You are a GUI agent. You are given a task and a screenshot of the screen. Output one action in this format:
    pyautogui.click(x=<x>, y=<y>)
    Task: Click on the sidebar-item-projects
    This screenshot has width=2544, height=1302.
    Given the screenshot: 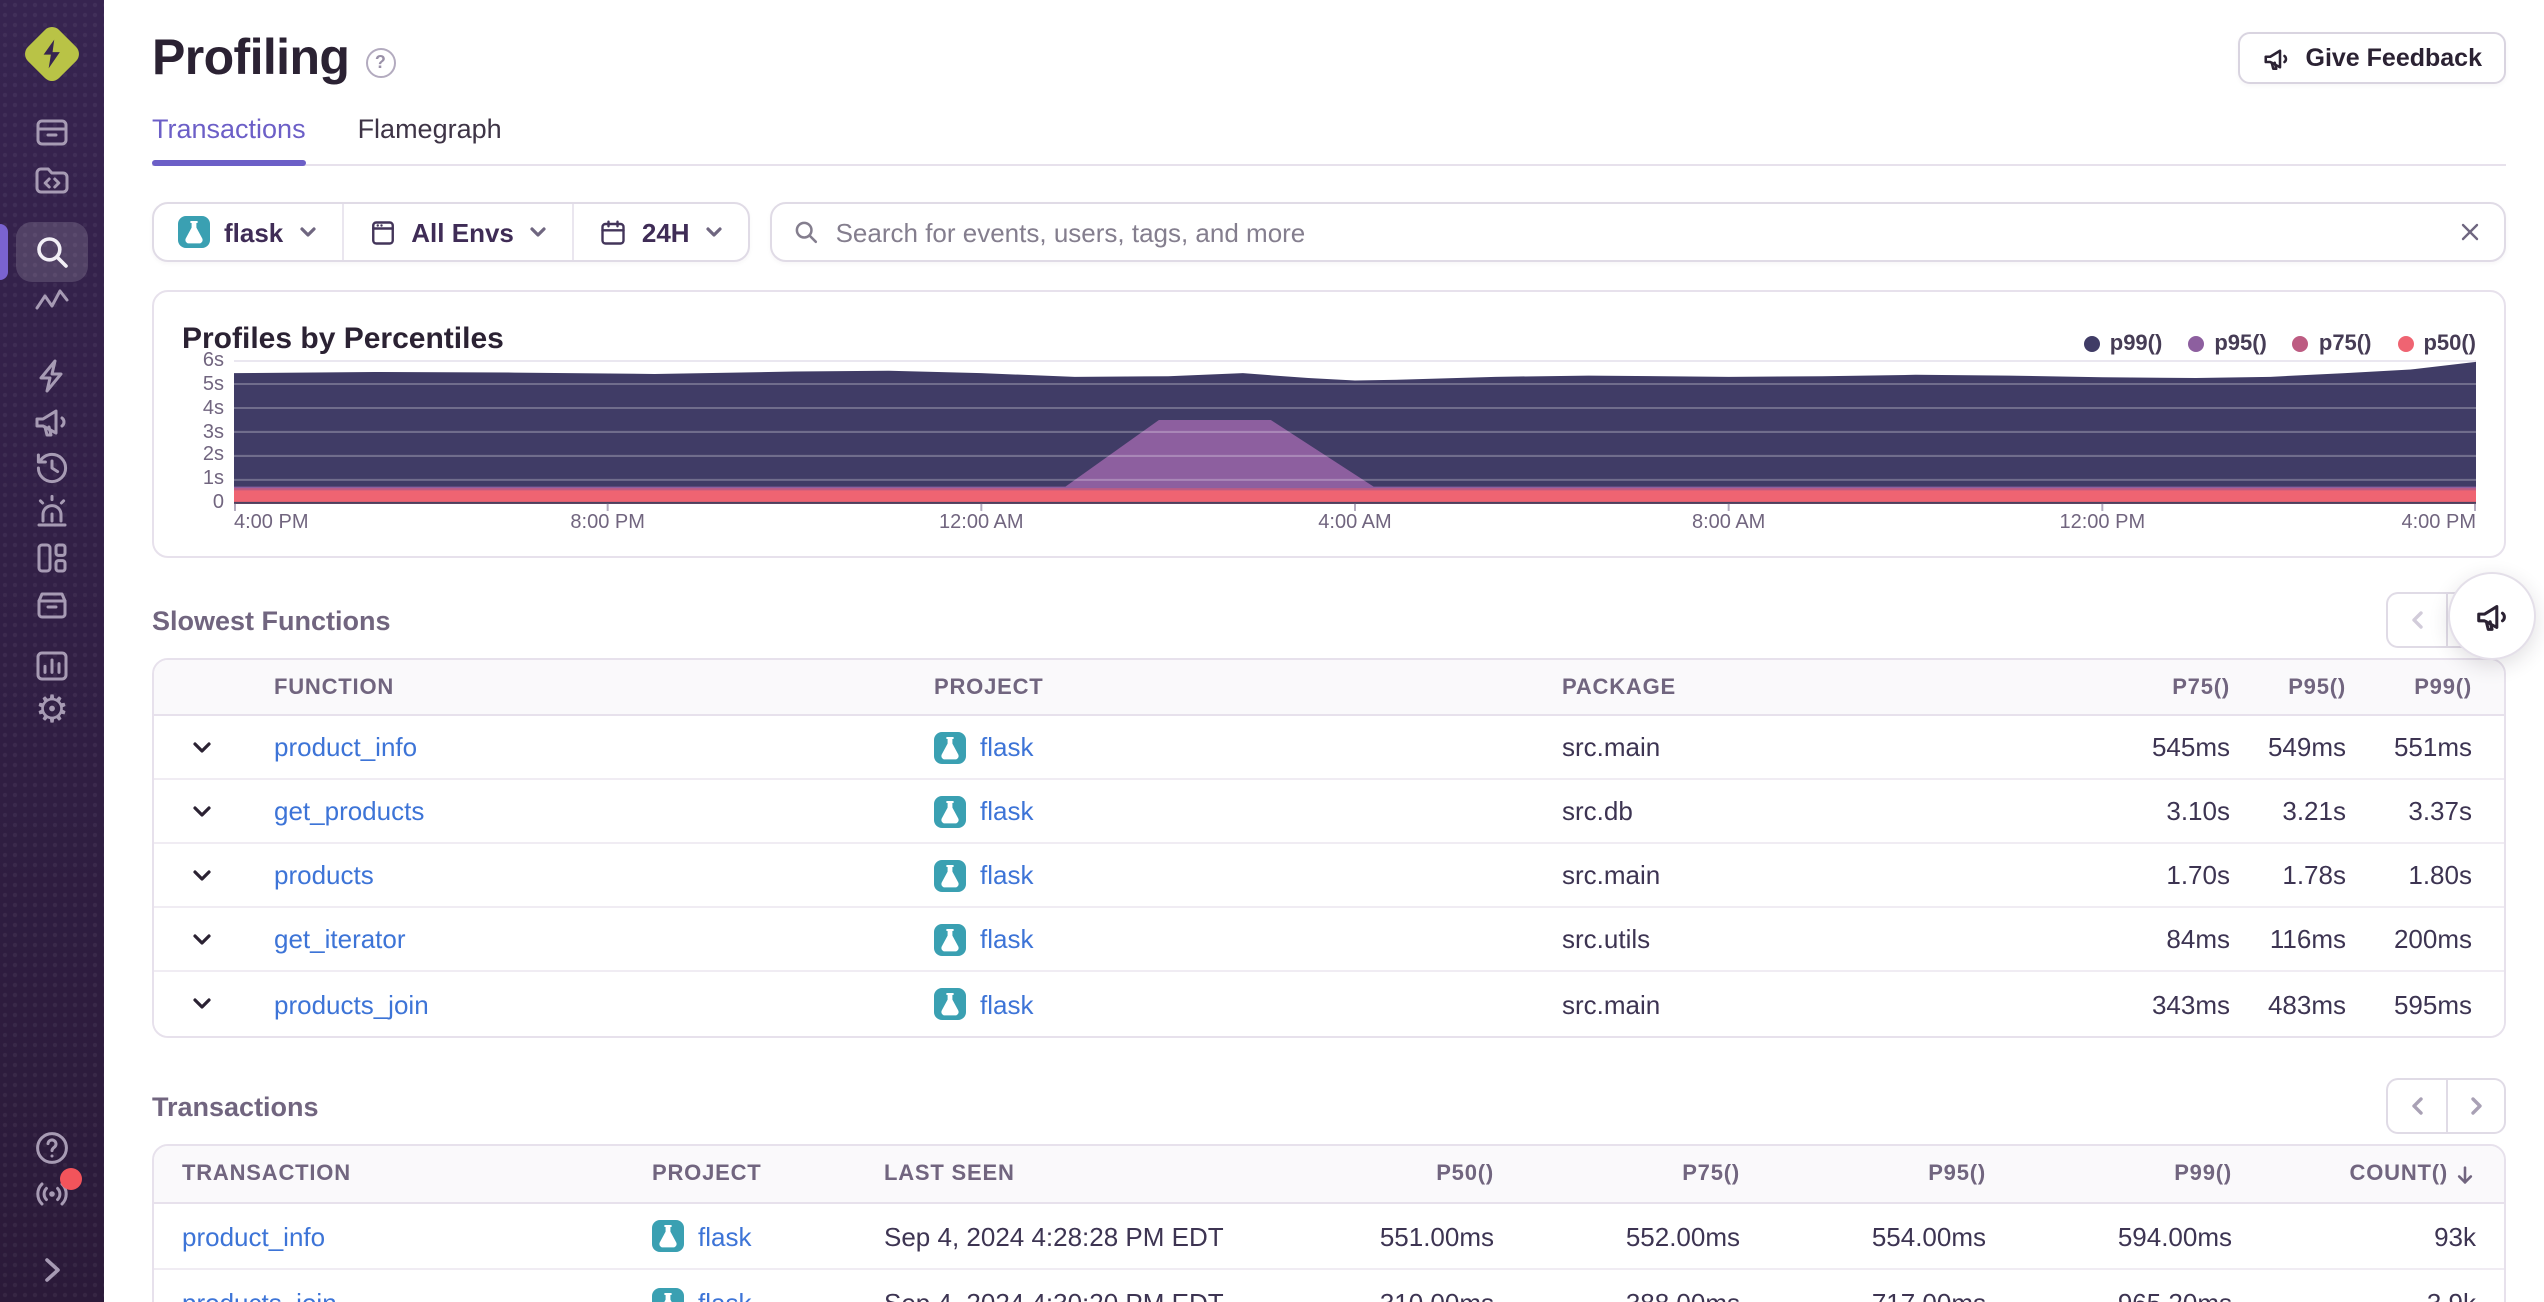 What is the action you would take?
    pyautogui.click(x=52, y=180)
    